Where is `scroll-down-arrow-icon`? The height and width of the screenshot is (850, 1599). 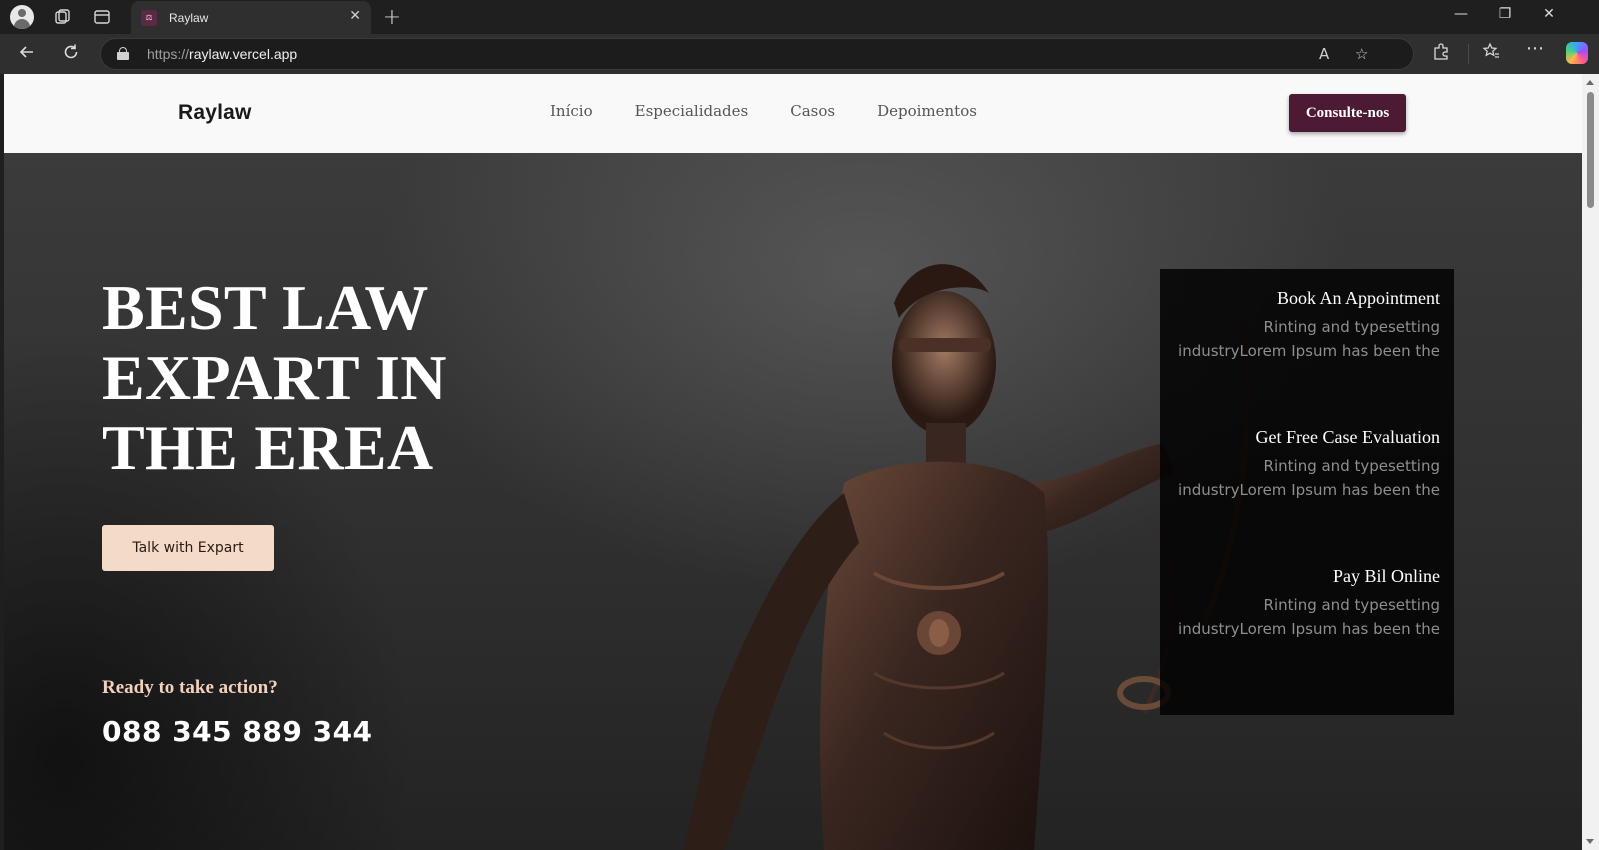 scroll-down-arrow-icon is located at coordinates (1590, 841).